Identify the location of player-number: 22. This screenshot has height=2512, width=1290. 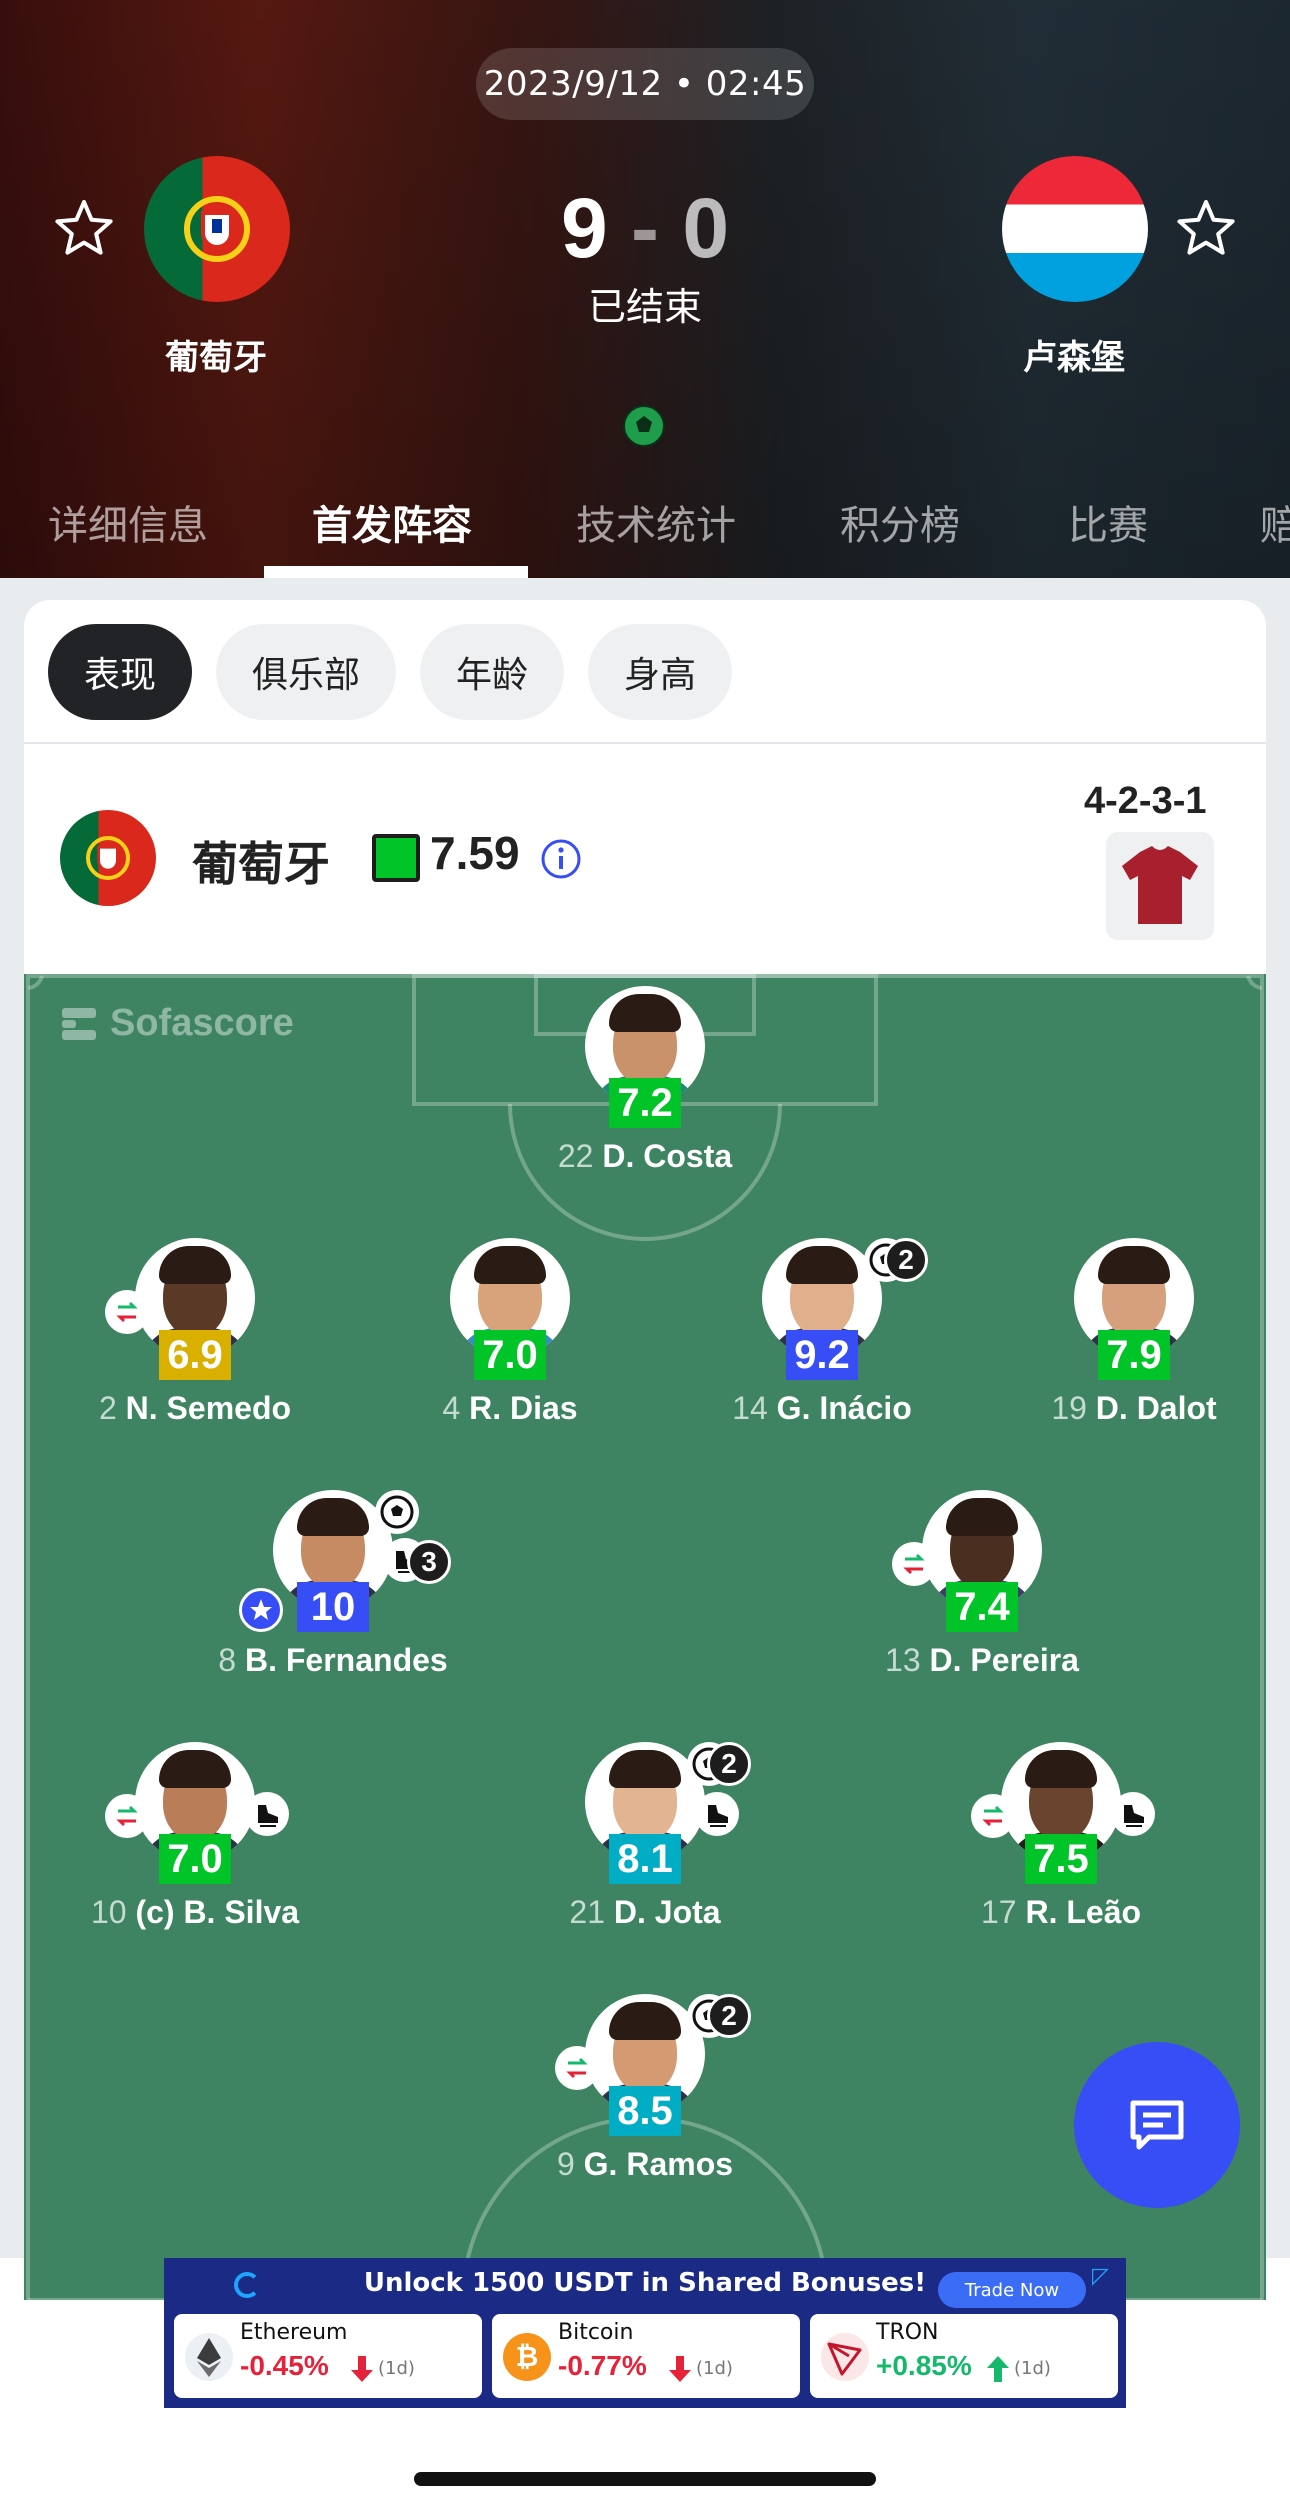
(575, 1156).